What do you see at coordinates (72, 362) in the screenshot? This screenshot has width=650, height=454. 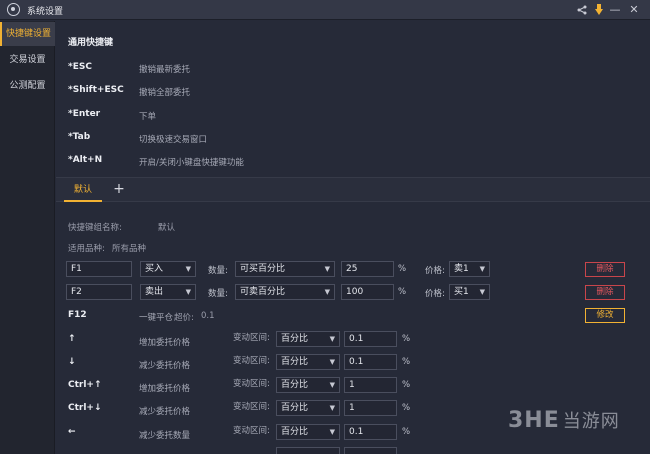 I see `hotkey-key: ↓` at bounding box center [72, 362].